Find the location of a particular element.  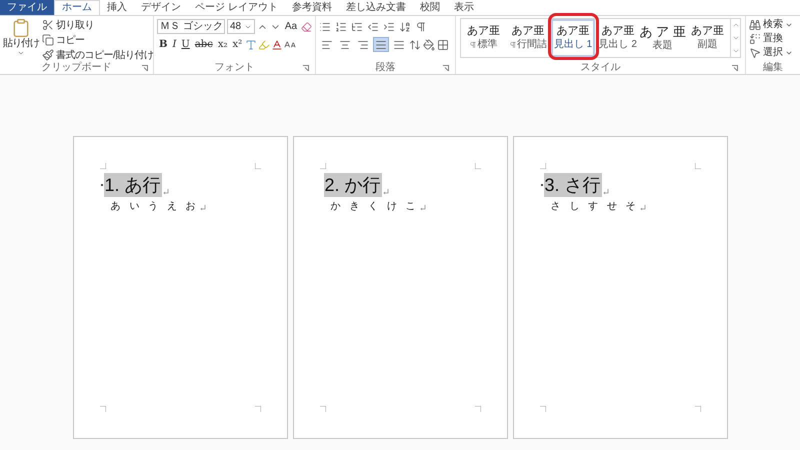

copy-icon is located at coordinates (48, 40).